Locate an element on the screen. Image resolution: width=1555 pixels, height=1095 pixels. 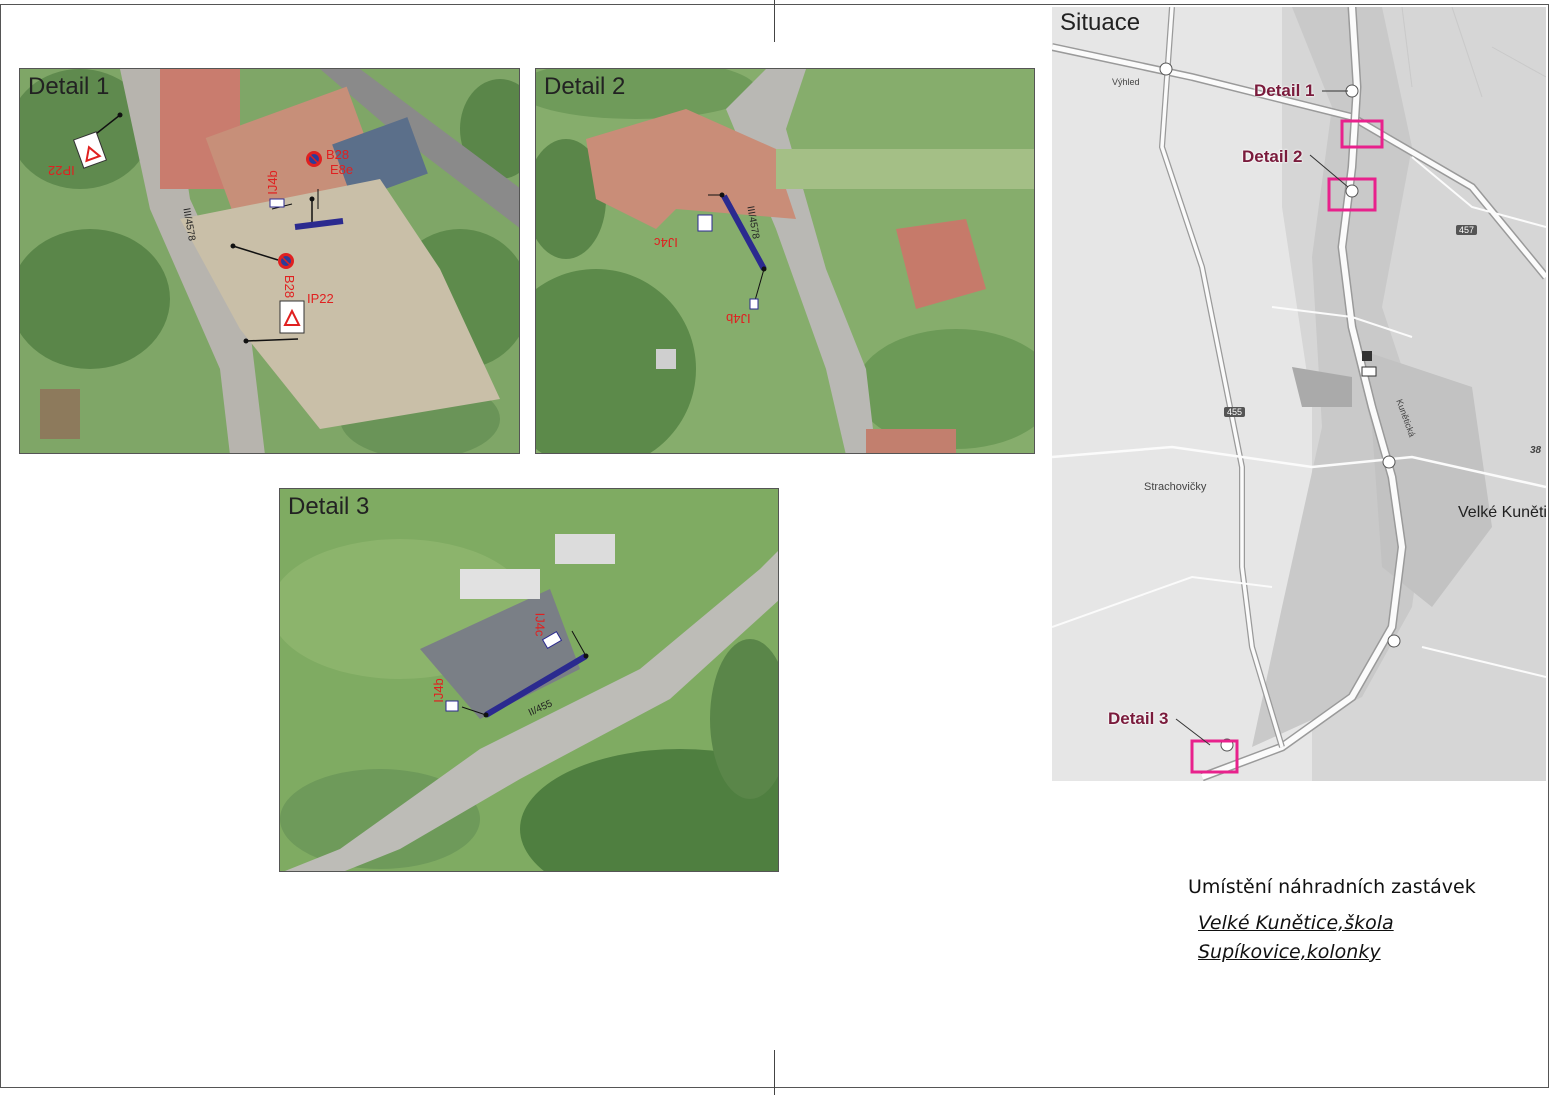
detail-1-overlay is located at coordinates (208, 228).